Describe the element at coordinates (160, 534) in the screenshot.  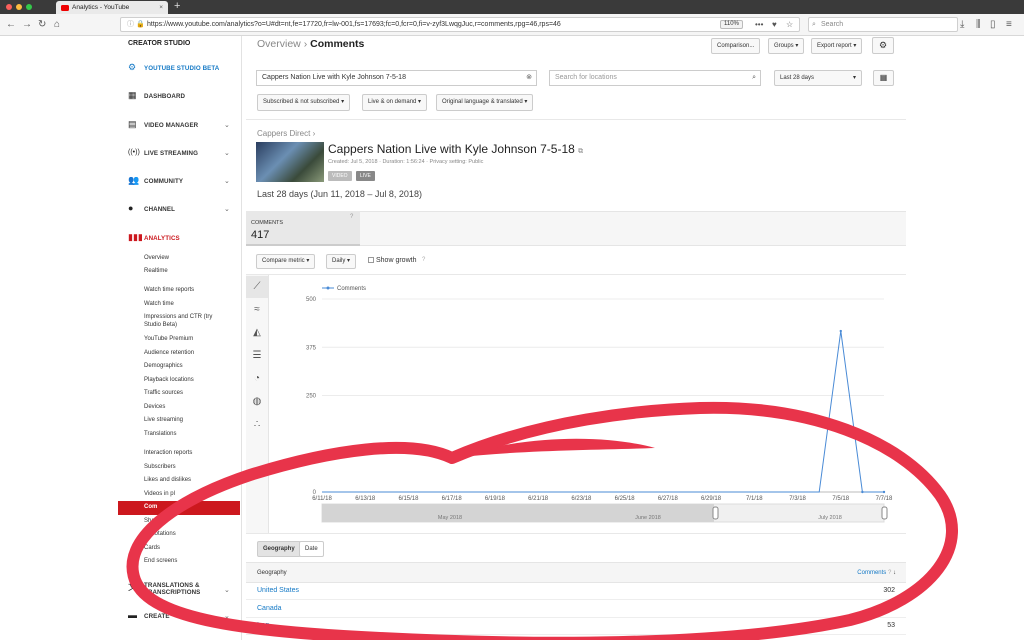
I see `sidebar-sub-annotations: Annotations` at that location.